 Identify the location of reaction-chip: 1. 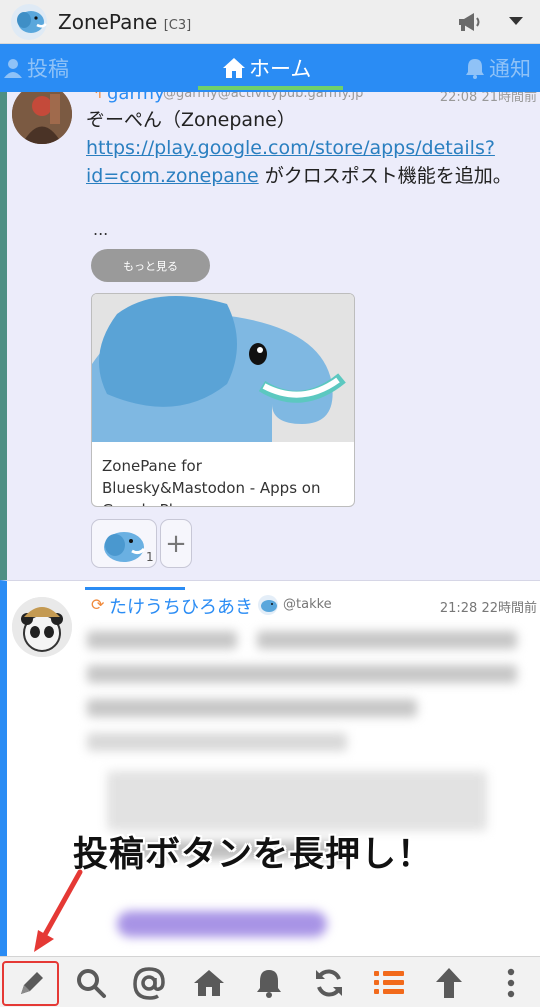
(124, 543).